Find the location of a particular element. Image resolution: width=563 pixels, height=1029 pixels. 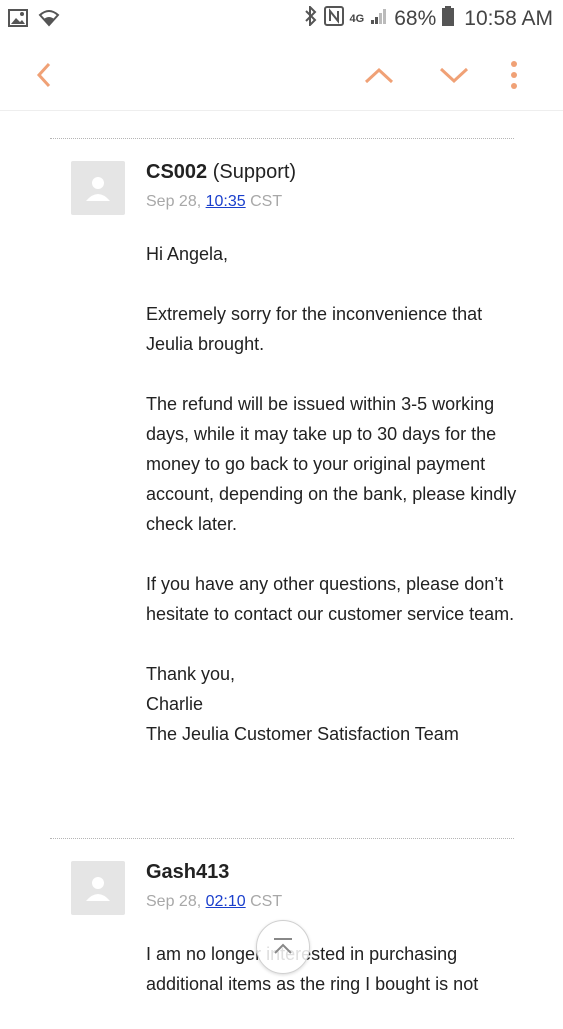

network-type-indicator: 4G is located at coordinates (357, 19).